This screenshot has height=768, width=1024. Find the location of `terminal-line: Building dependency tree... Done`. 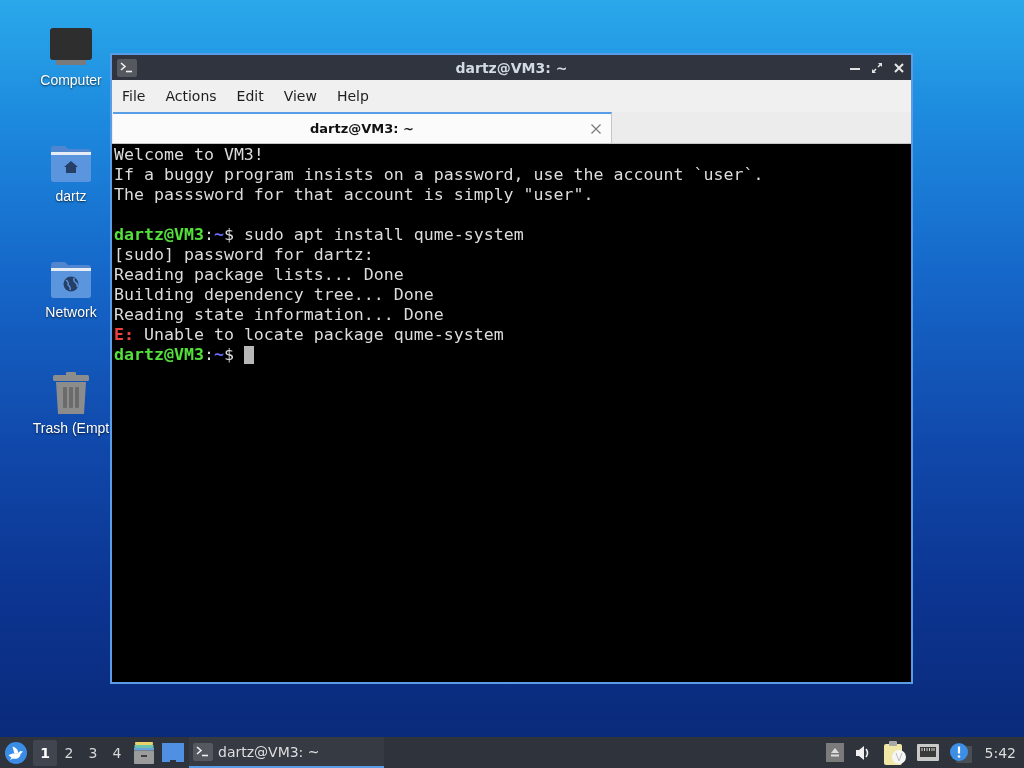

terminal-line: Building dependency tree... Done is located at coordinates (274, 295).